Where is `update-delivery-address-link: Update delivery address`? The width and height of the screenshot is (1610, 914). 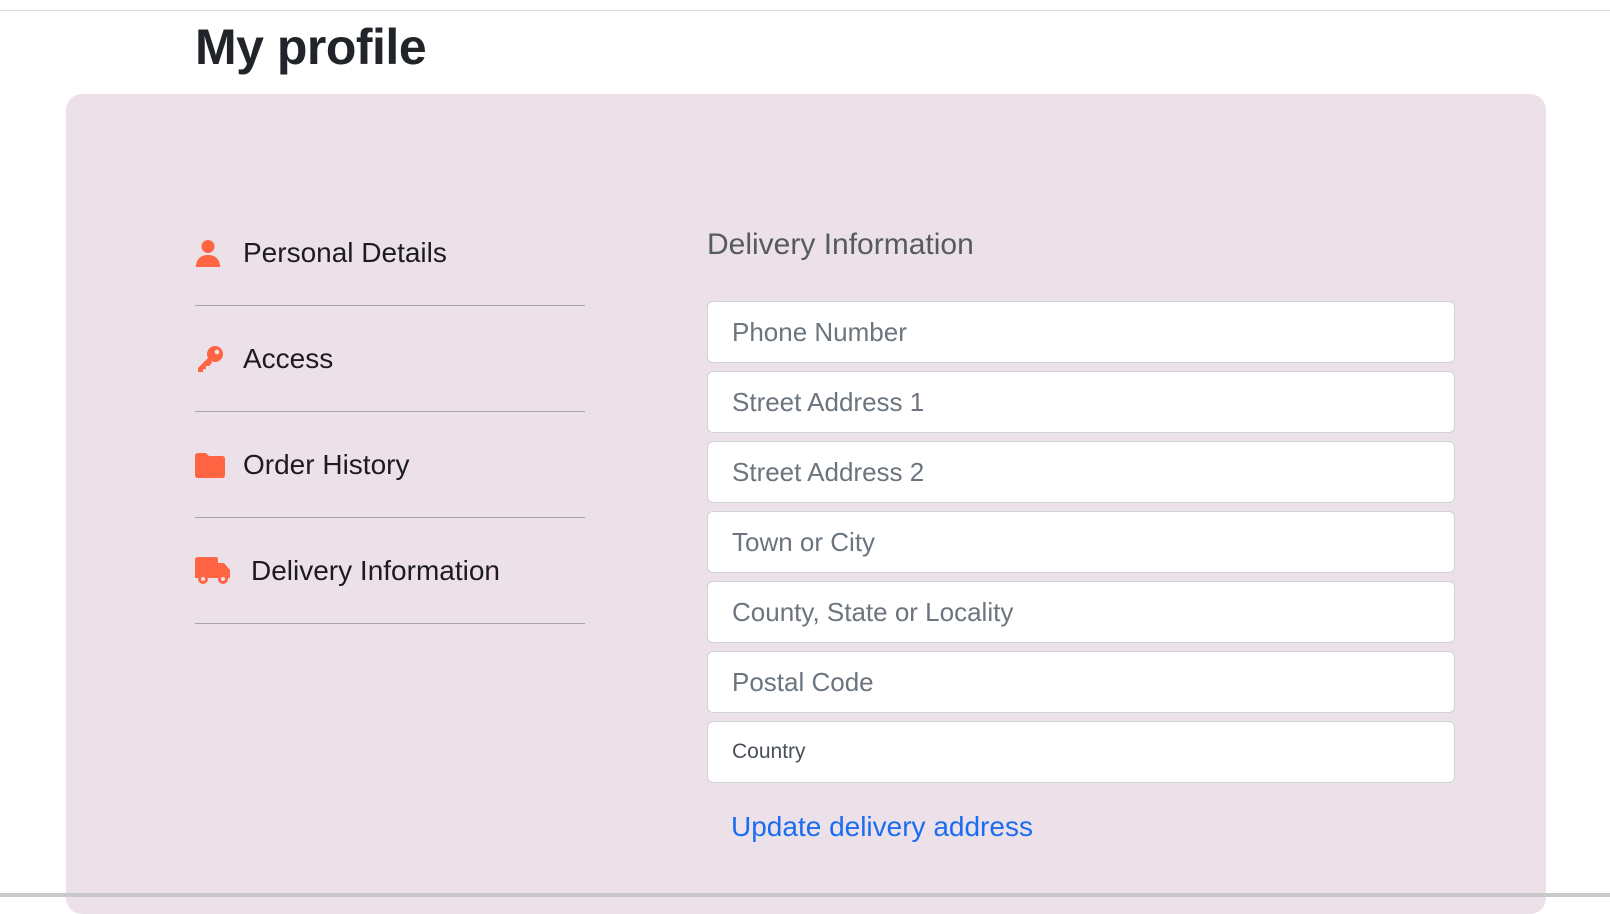 update-delivery-address-link: Update delivery address is located at coordinates (882, 827).